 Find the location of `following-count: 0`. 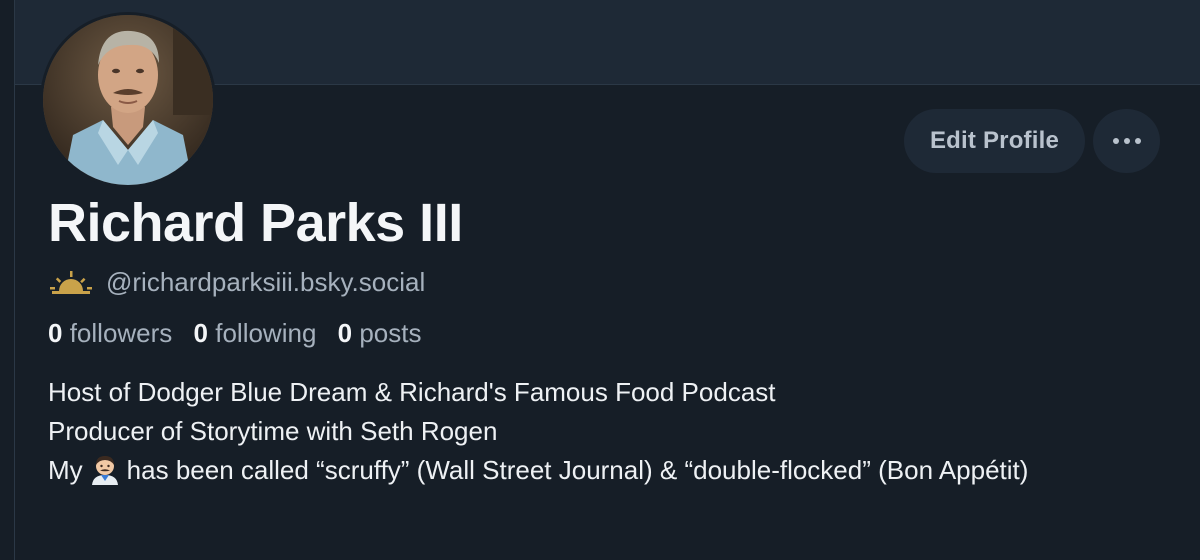

following-count: 0 is located at coordinates (200, 333).